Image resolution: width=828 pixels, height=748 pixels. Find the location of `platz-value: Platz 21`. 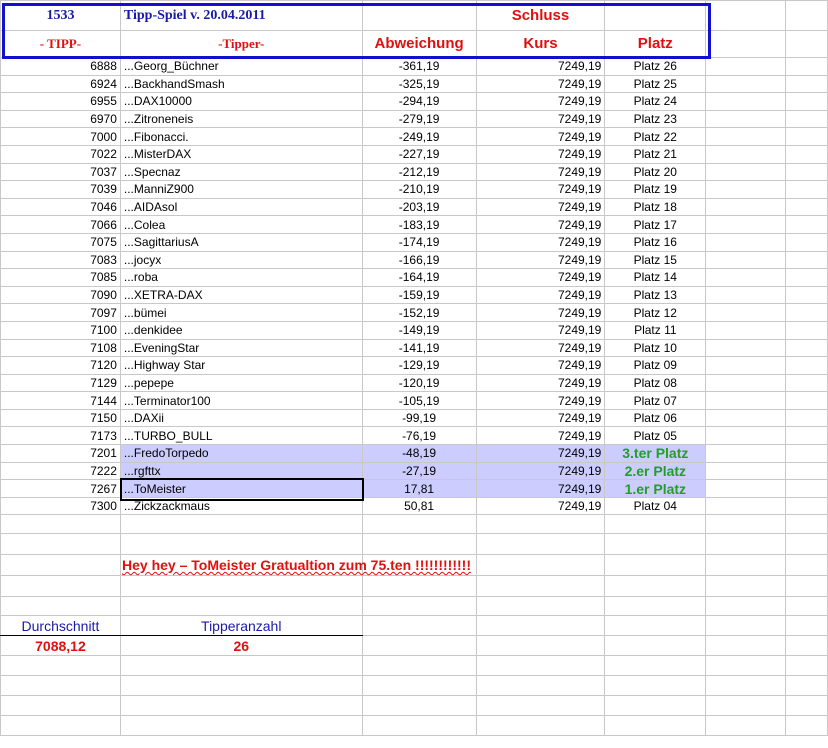

platz-value: Platz 21 is located at coordinates (655, 154).